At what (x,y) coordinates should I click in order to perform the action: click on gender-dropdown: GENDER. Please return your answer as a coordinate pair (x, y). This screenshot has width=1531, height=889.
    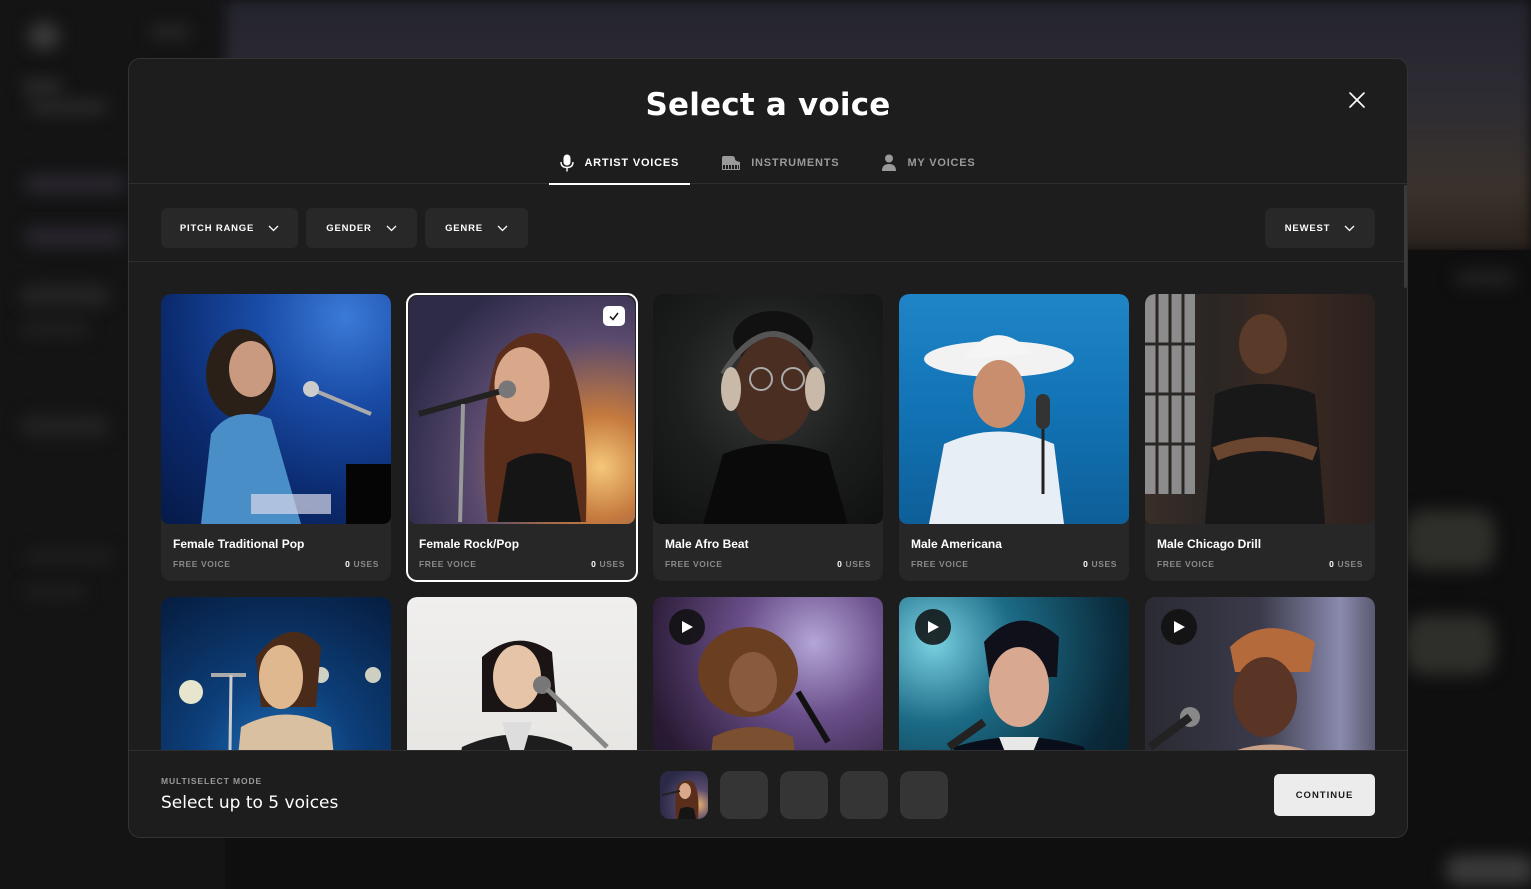
    Looking at the image, I should click on (361, 228).